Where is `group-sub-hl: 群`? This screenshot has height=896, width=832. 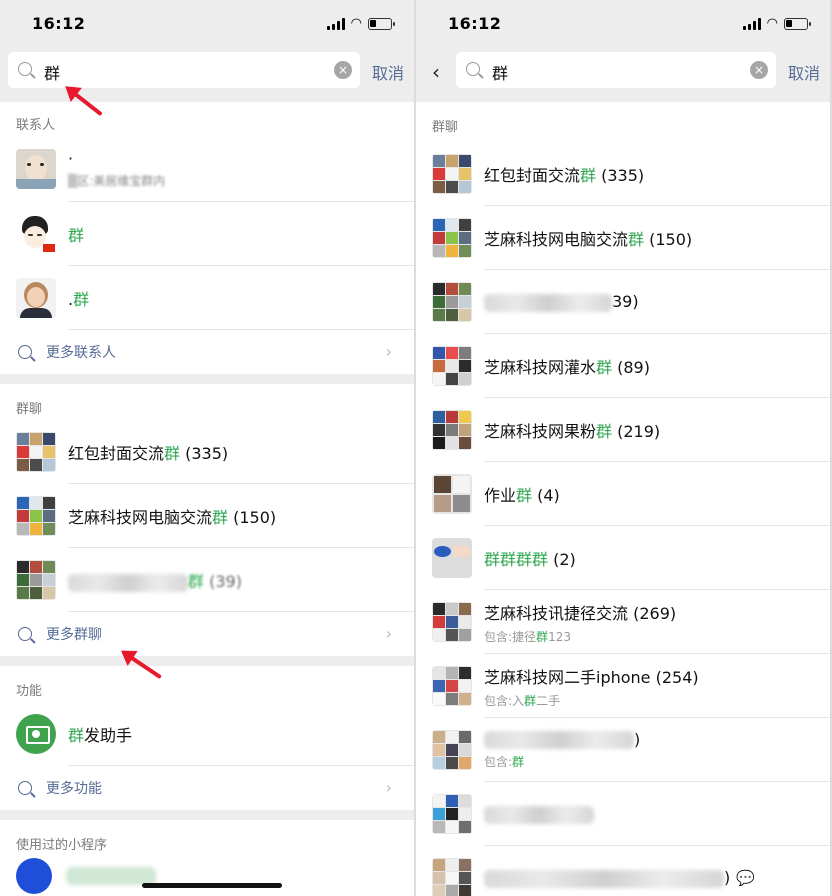
group-sub-hl: 群 is located at coordinates (518, 762).